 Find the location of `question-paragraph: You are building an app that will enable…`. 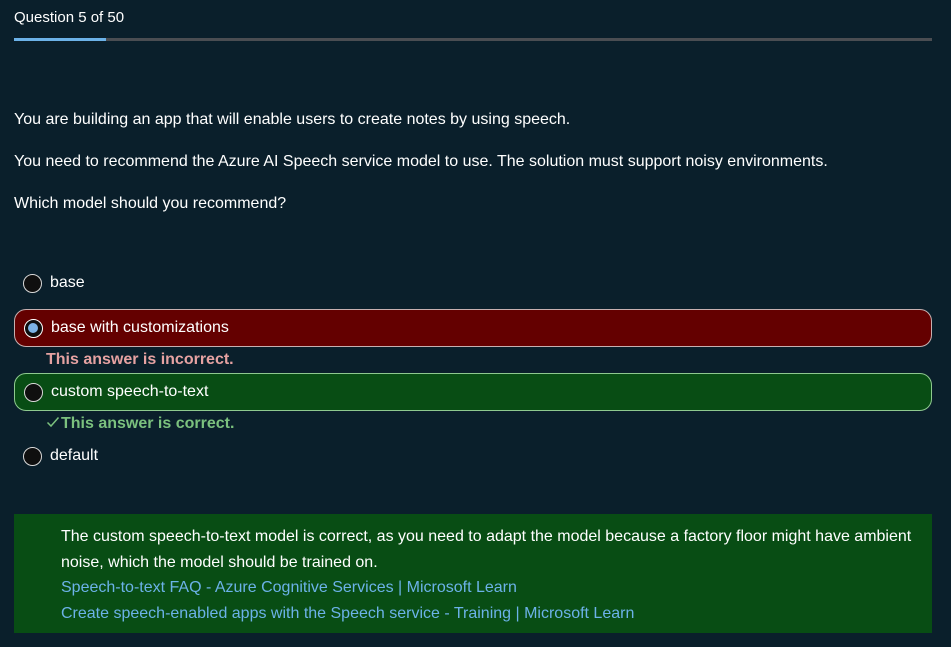

question-paragraph: You are building an app that will enable… is located at coordinates (292, 119).